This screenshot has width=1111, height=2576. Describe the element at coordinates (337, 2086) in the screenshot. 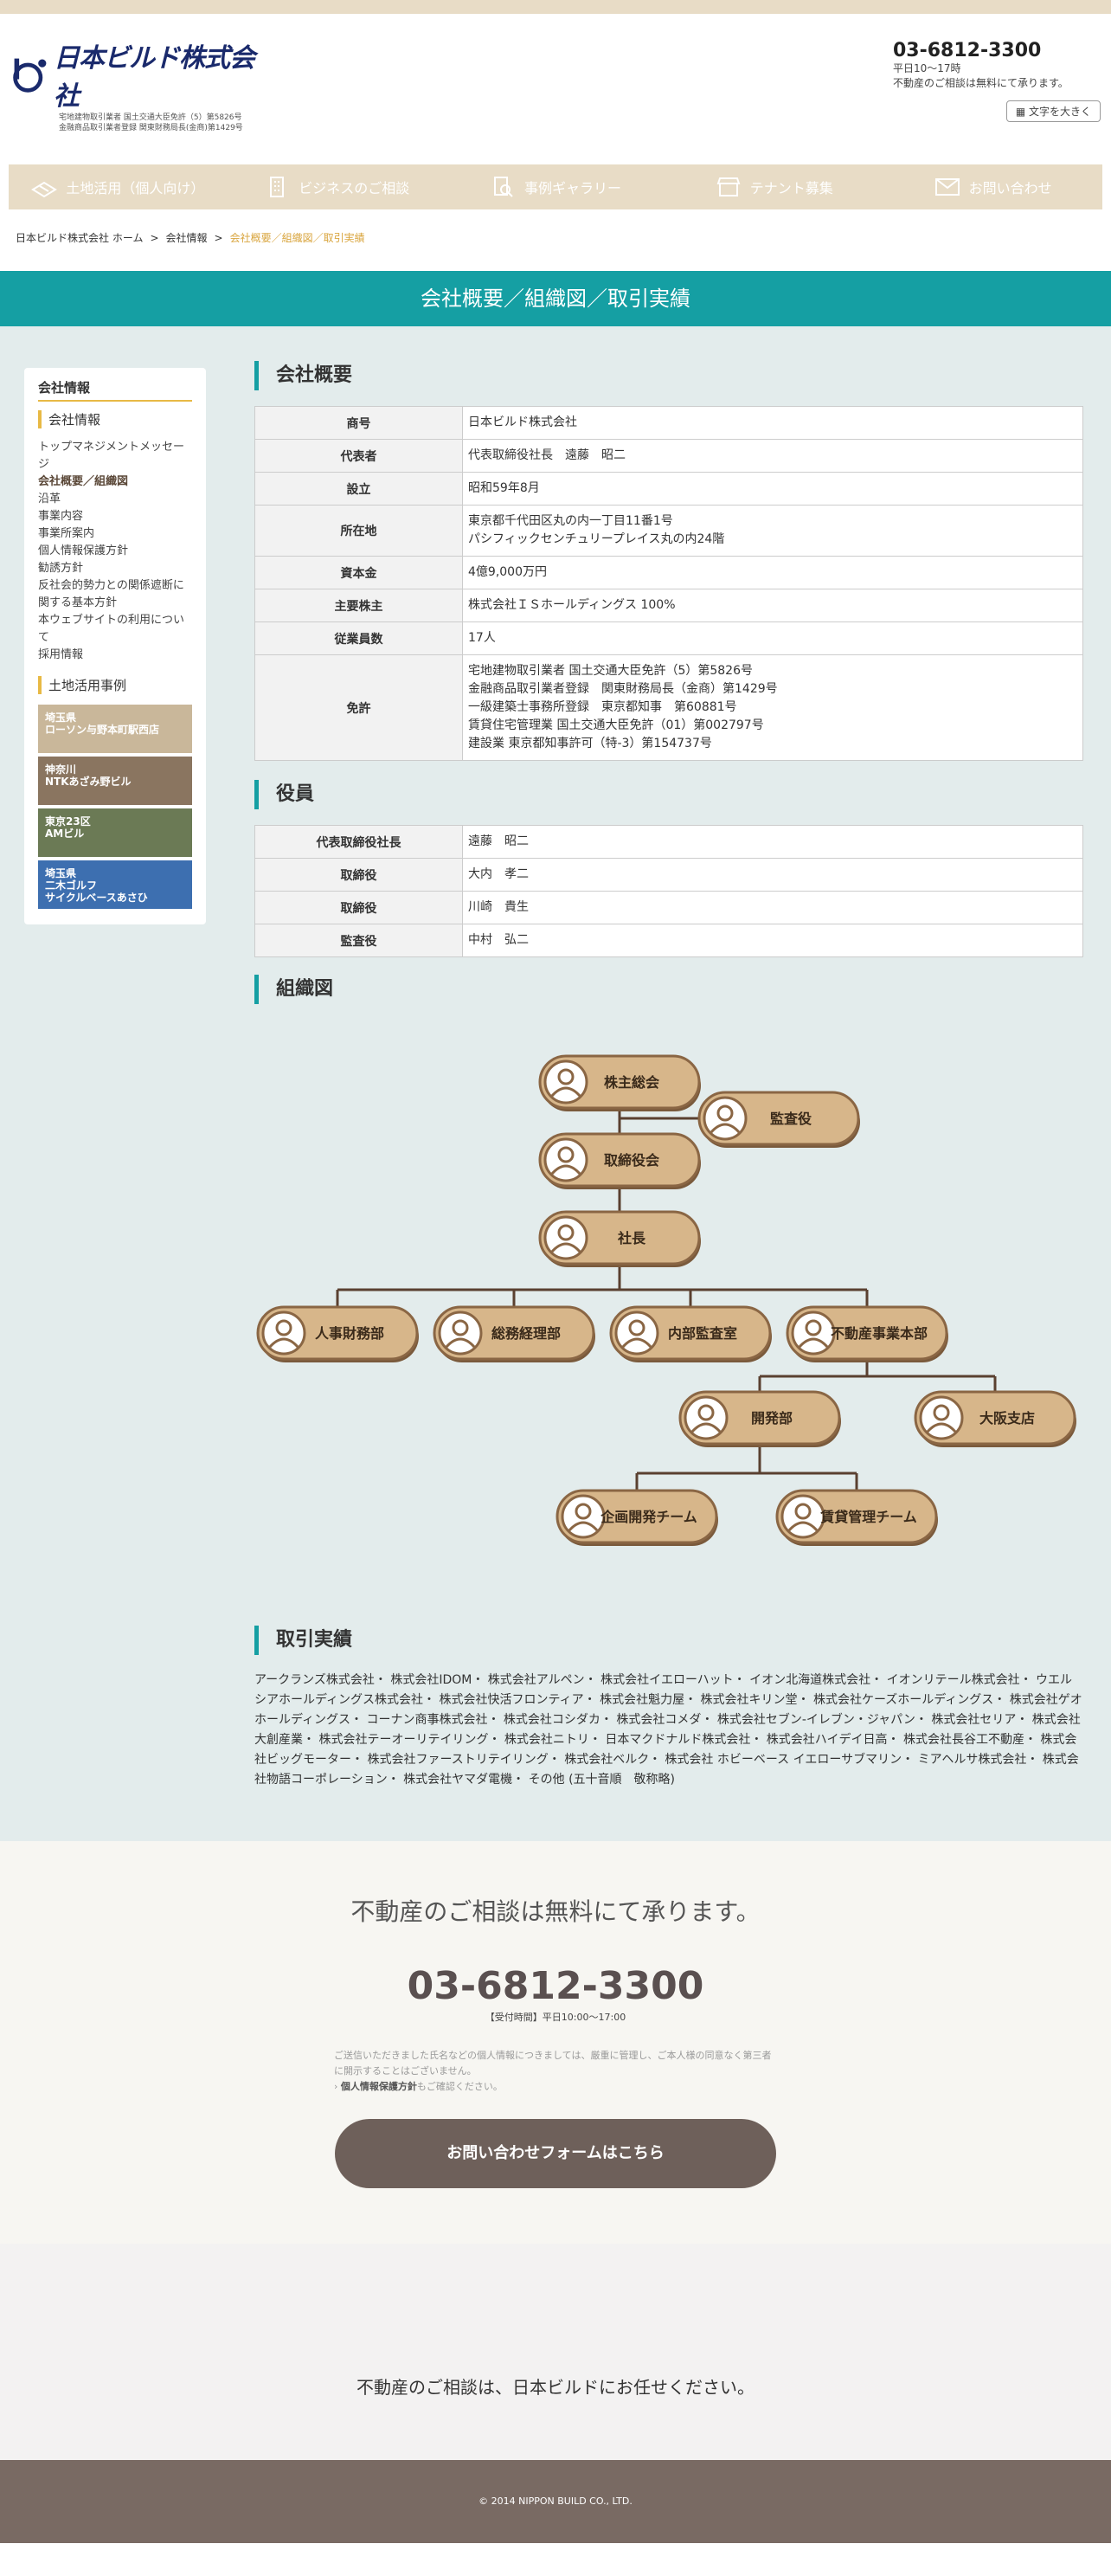

I see `arrow-icon: ›` at that location.